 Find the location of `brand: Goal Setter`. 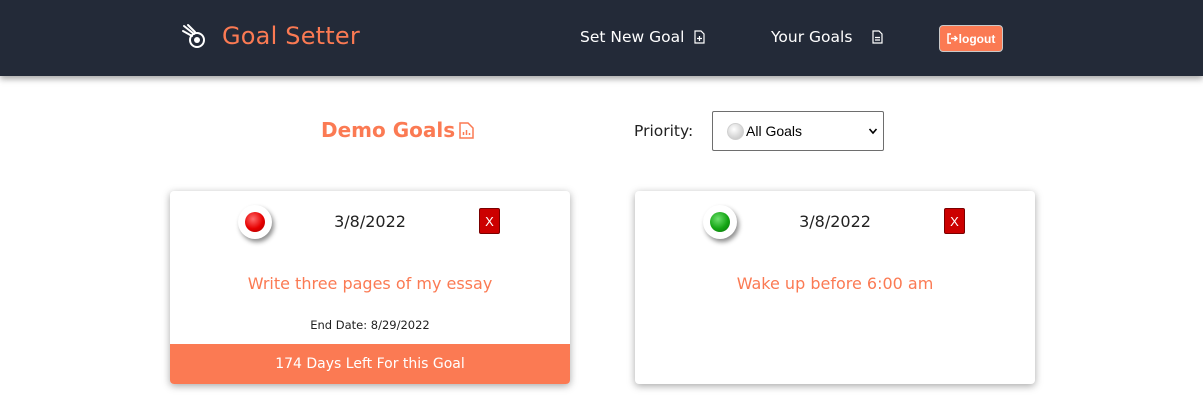

brand: Goal Setter is located at coordinates (270, 36).